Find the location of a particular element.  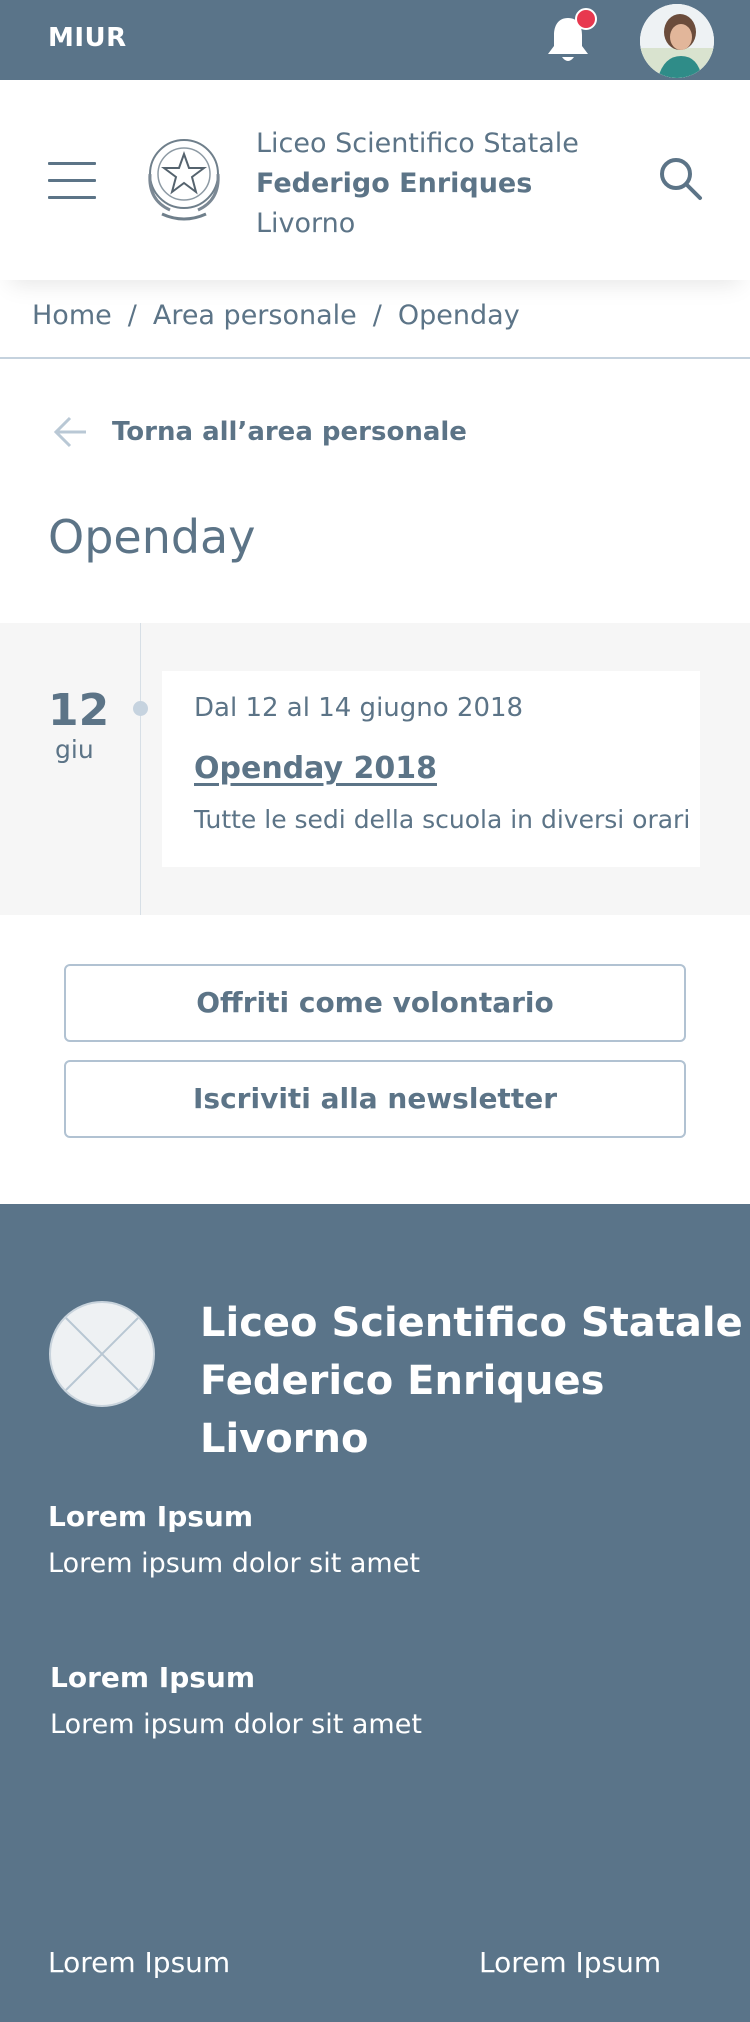

back-link: Torna all’area personale is located at coordinates (259, 432).